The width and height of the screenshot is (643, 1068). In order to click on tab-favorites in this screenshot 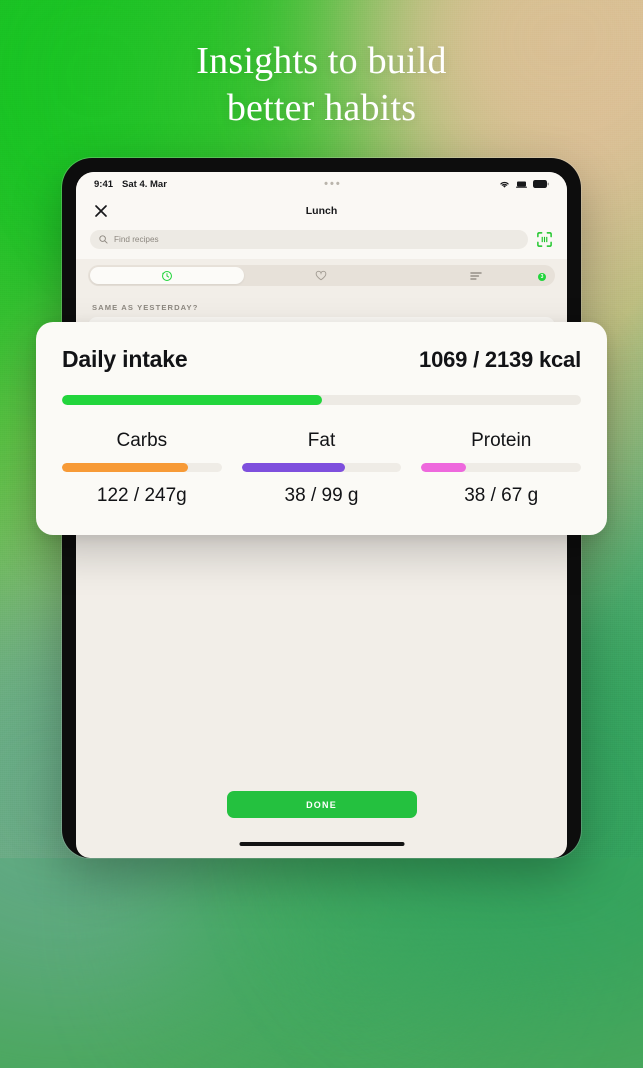, I will do `click(321, 275)`.